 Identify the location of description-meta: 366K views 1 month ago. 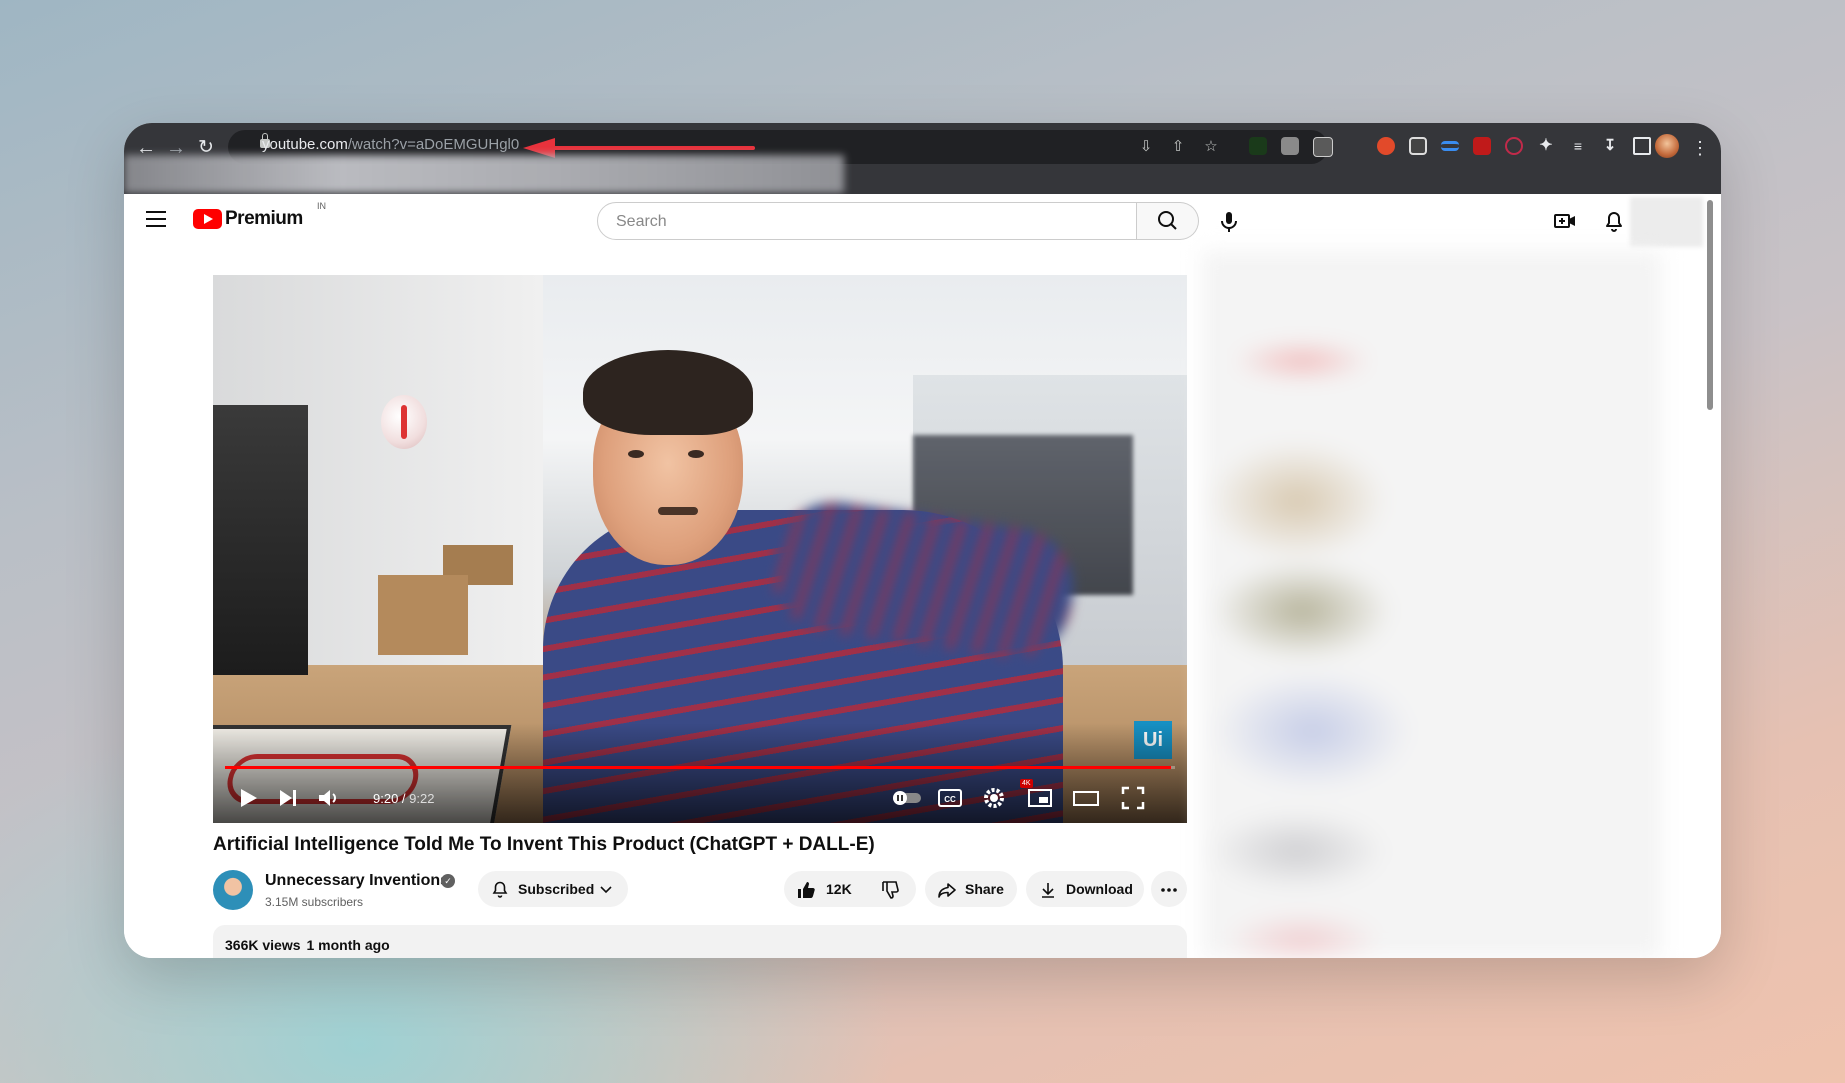
(310, 945).